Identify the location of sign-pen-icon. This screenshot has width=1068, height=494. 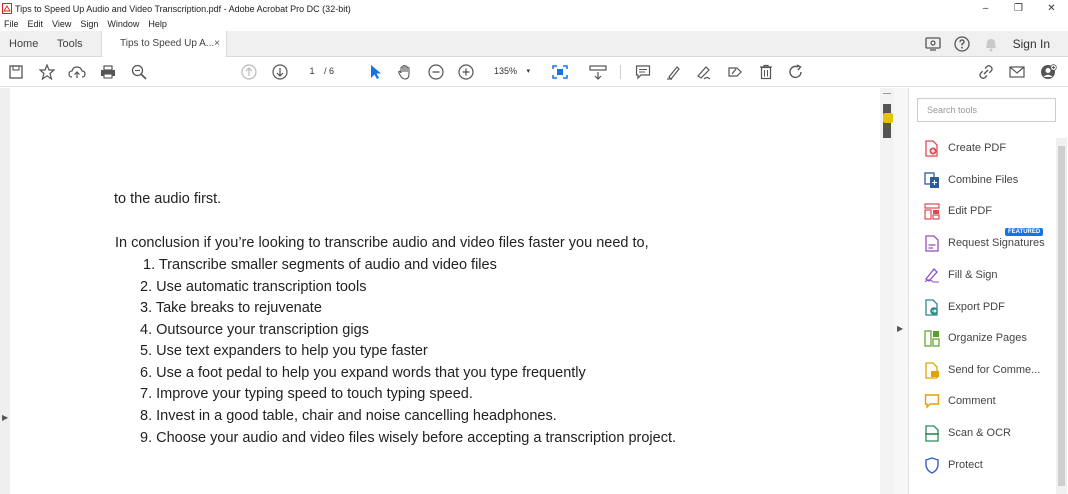
(704, 72).